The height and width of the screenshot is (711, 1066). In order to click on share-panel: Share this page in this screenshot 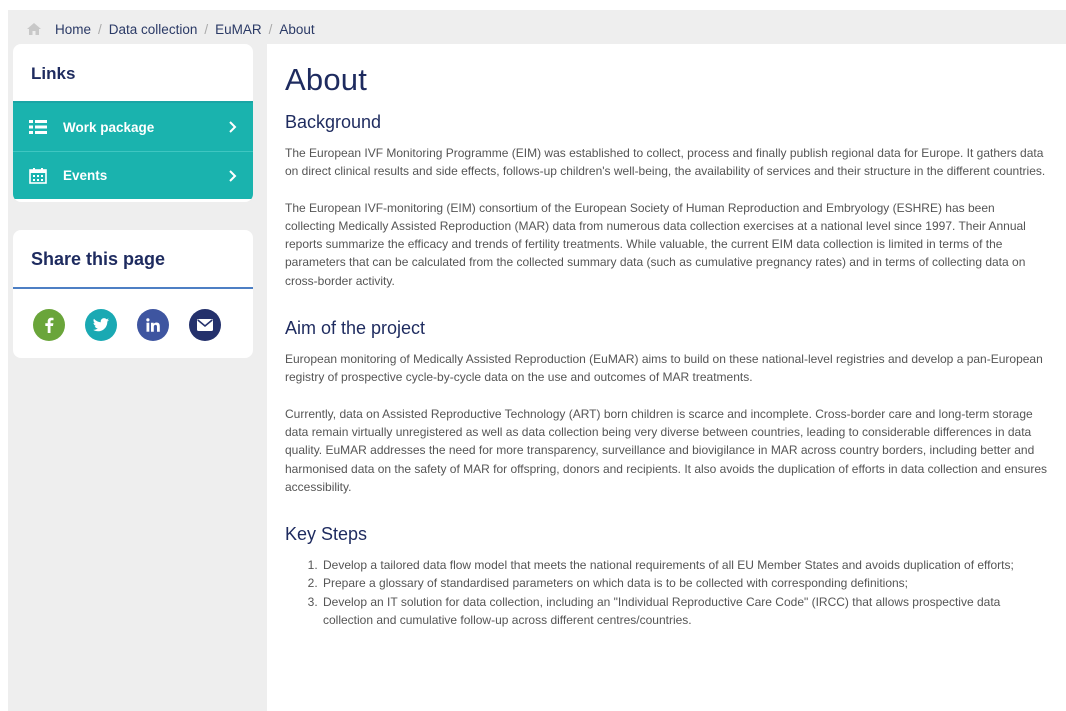, I will do `click(133, 294)`.